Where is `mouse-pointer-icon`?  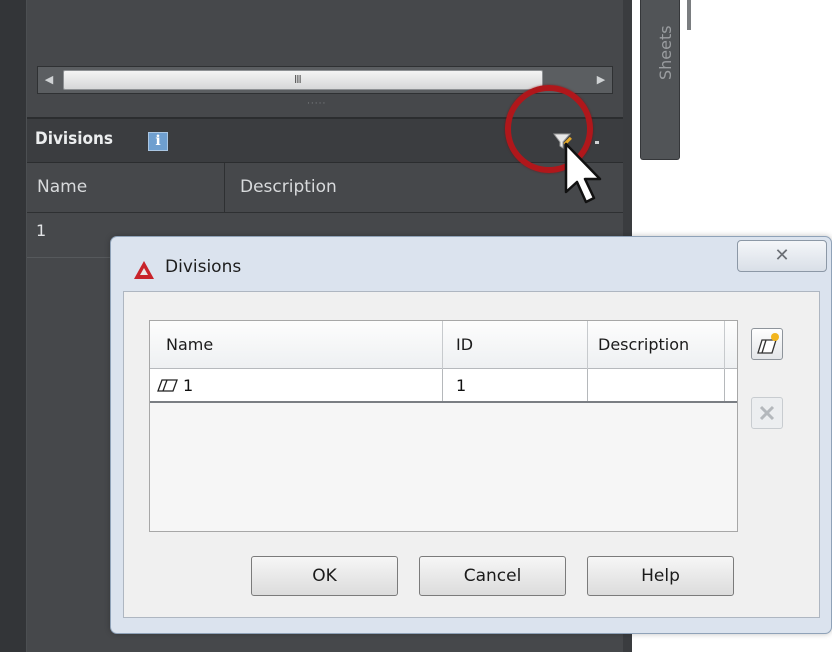
mouse-pointer-icon is located at coordinates (583, 173).